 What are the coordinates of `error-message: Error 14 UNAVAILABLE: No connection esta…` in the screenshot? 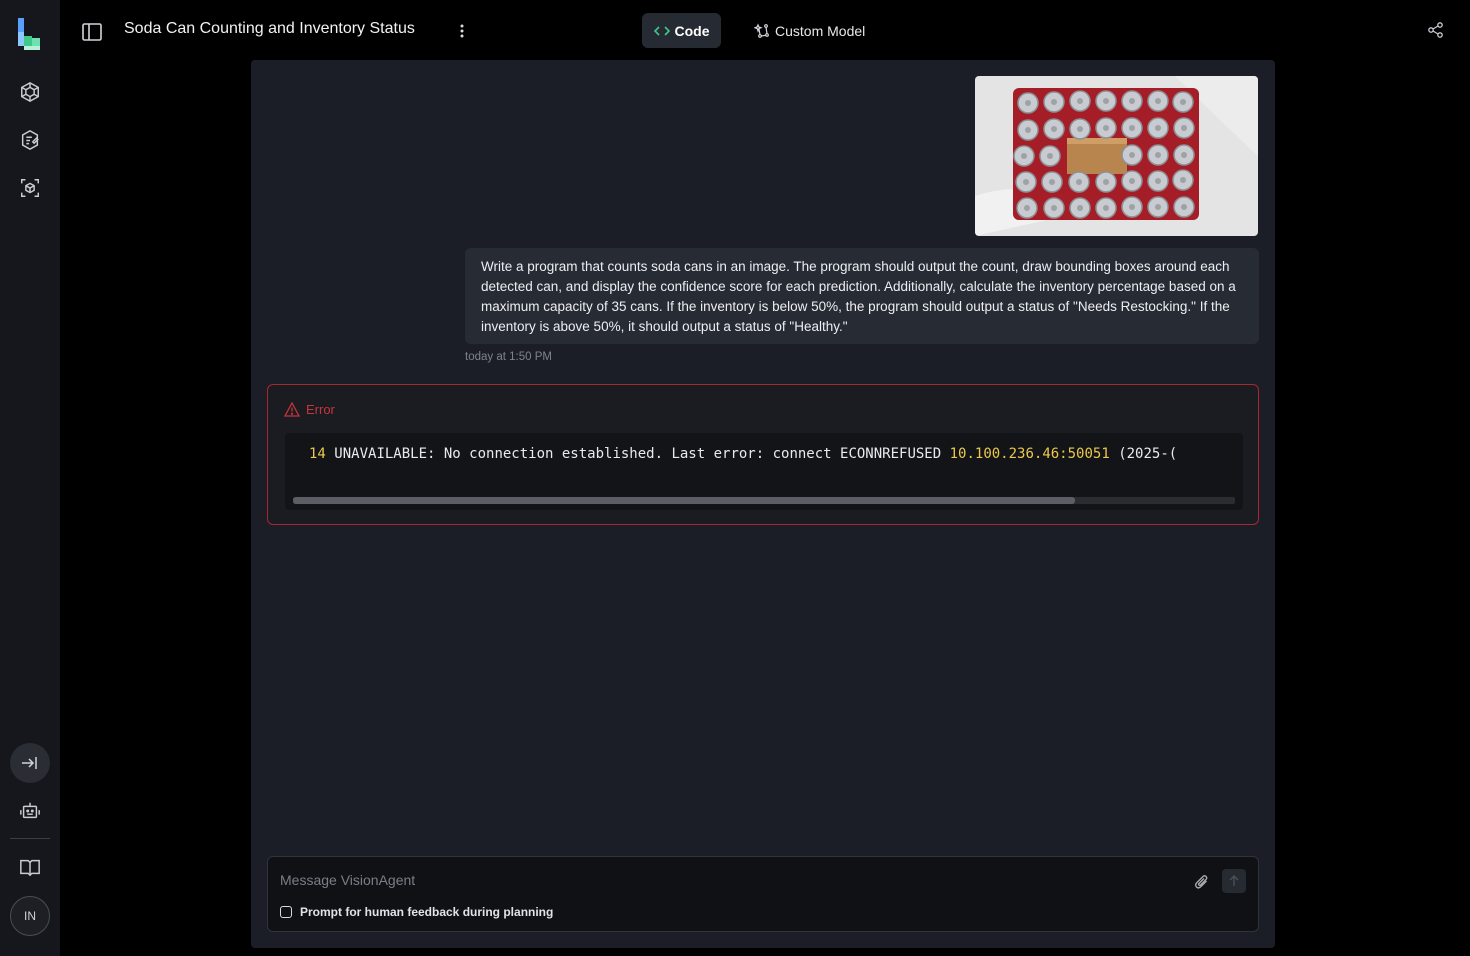 It's located at (763, 454).